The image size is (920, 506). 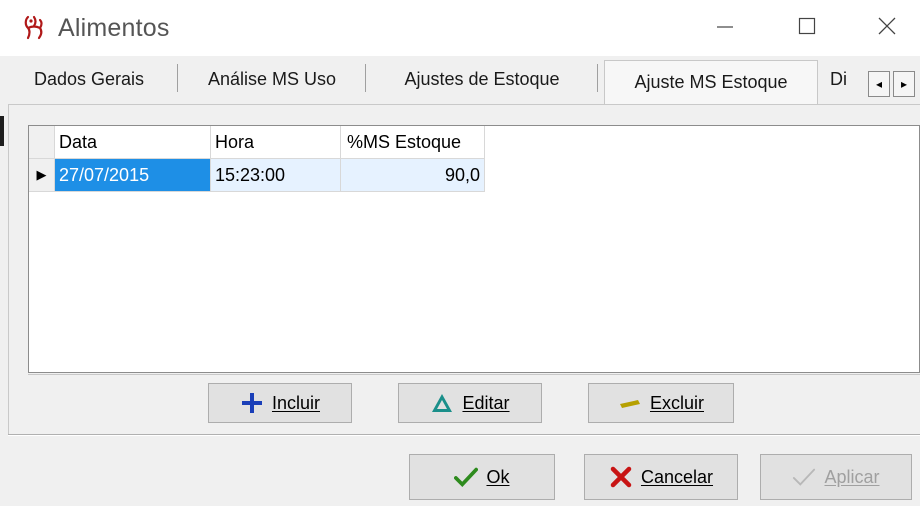 I want to click on tab-dados-gerais: Dados Gerais, so click(x=89, y=79).